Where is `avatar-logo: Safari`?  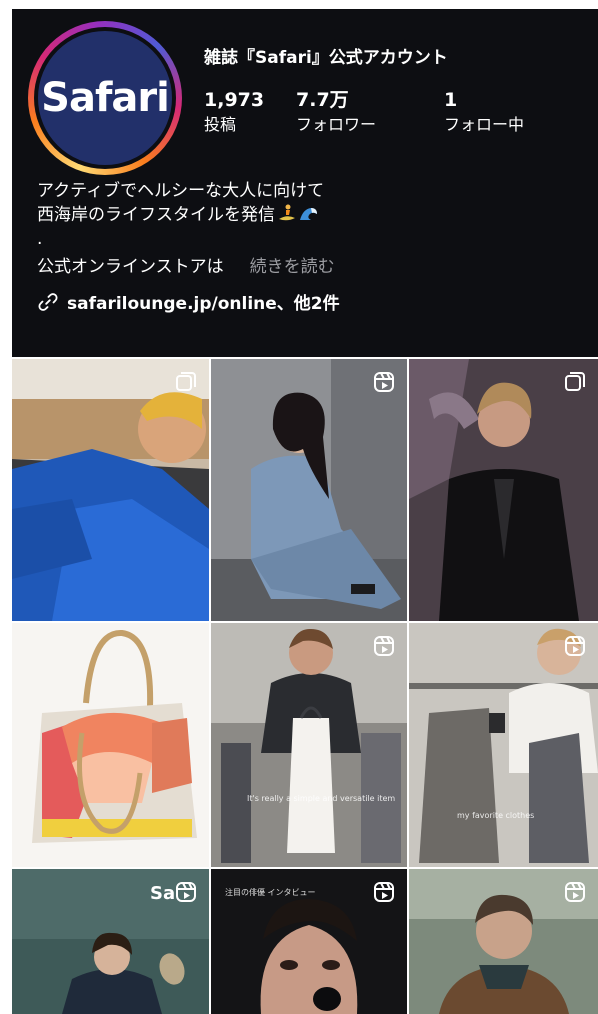
avatar-logo: Safari is located at coordinates (105, 98).